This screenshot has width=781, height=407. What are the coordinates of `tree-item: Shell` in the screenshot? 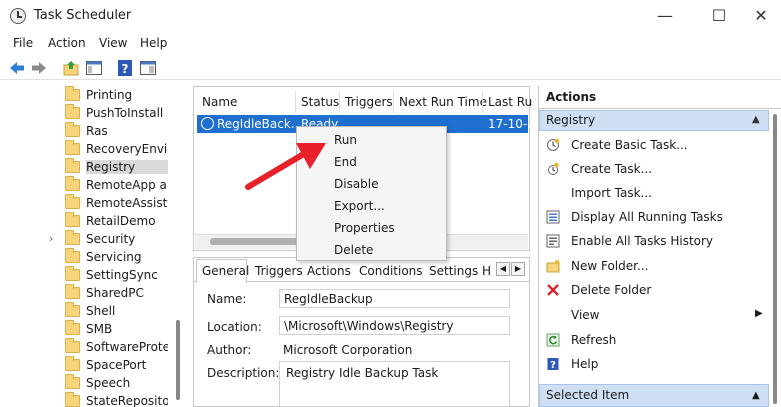 It's located at (85, 311).